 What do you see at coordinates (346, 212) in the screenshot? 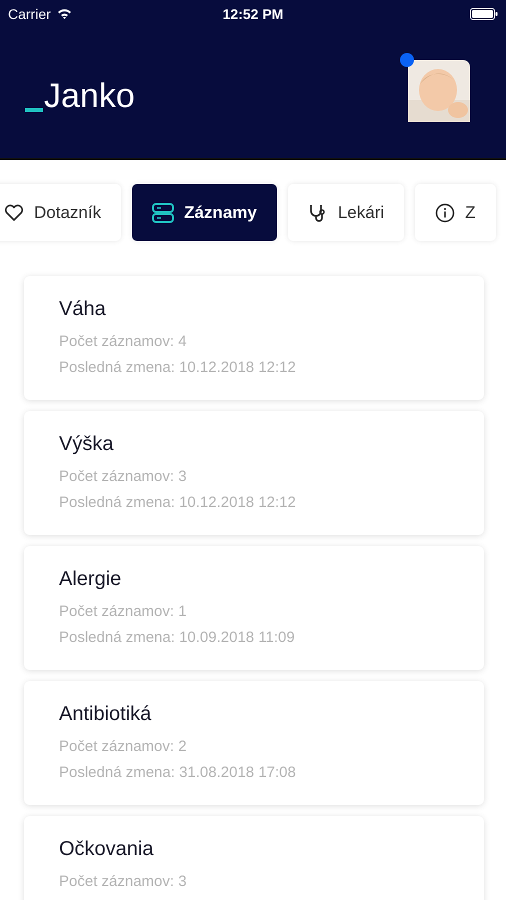
I see `tab: Lekári` at bounding box center [346, 212].